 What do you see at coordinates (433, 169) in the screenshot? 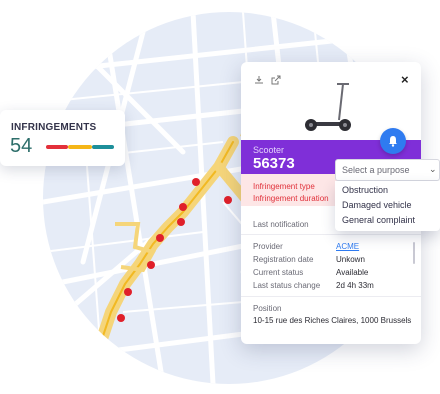
I see `chevron-down-icon: ⌄` at bounding box center [433, 169].